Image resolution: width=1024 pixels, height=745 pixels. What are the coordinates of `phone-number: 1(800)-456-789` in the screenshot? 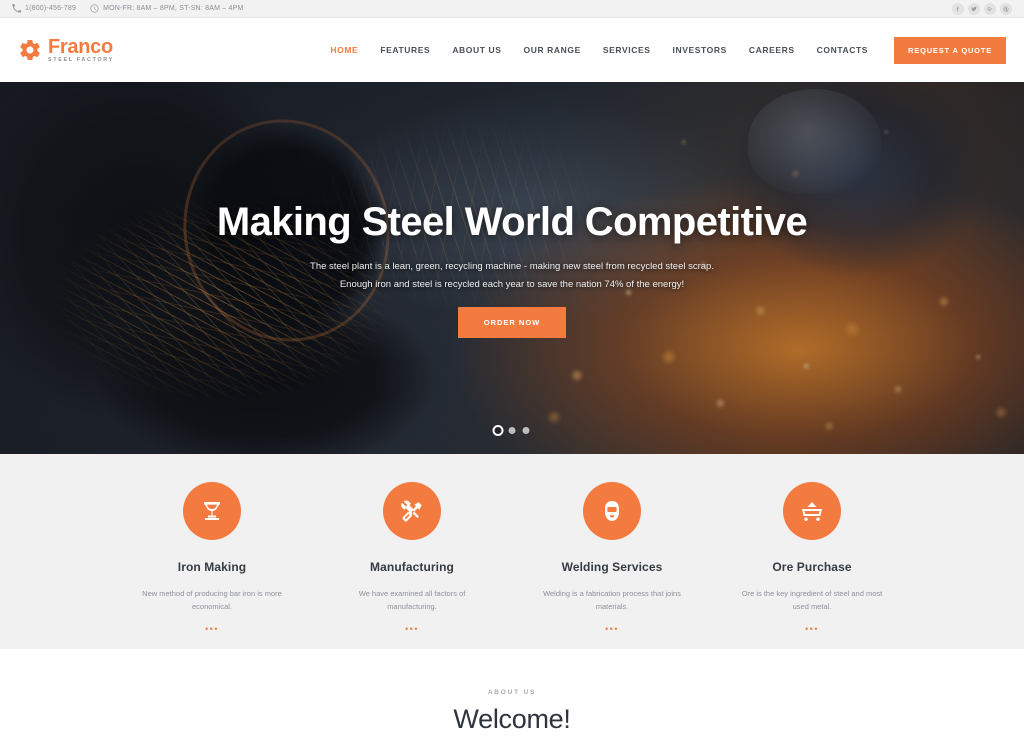 It's located at (51, 8).